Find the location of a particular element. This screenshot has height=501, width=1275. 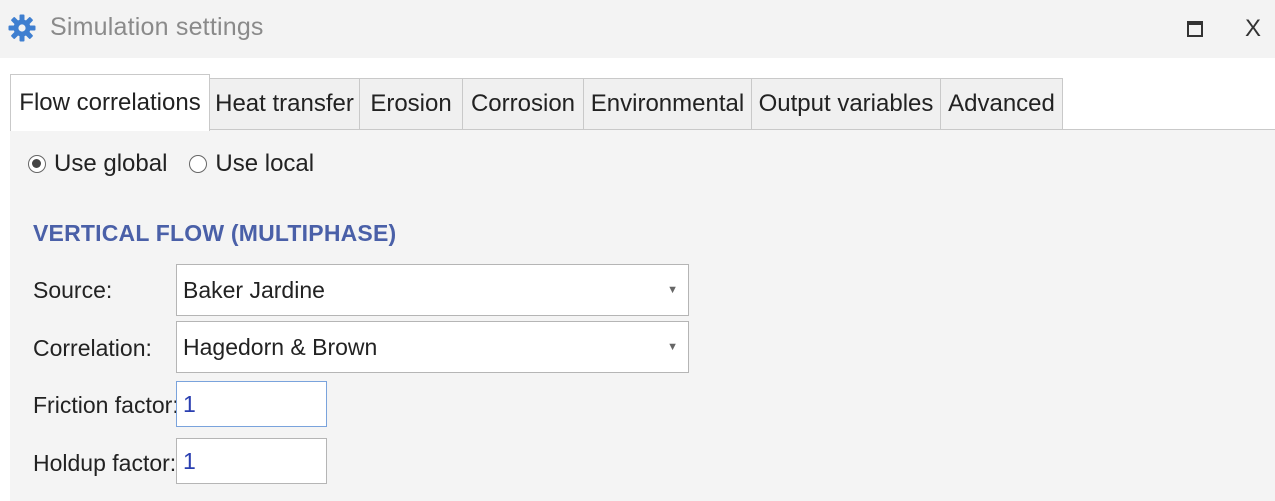

correlation-value: Hagedorn & Brown is located at coordinates (280, 346).